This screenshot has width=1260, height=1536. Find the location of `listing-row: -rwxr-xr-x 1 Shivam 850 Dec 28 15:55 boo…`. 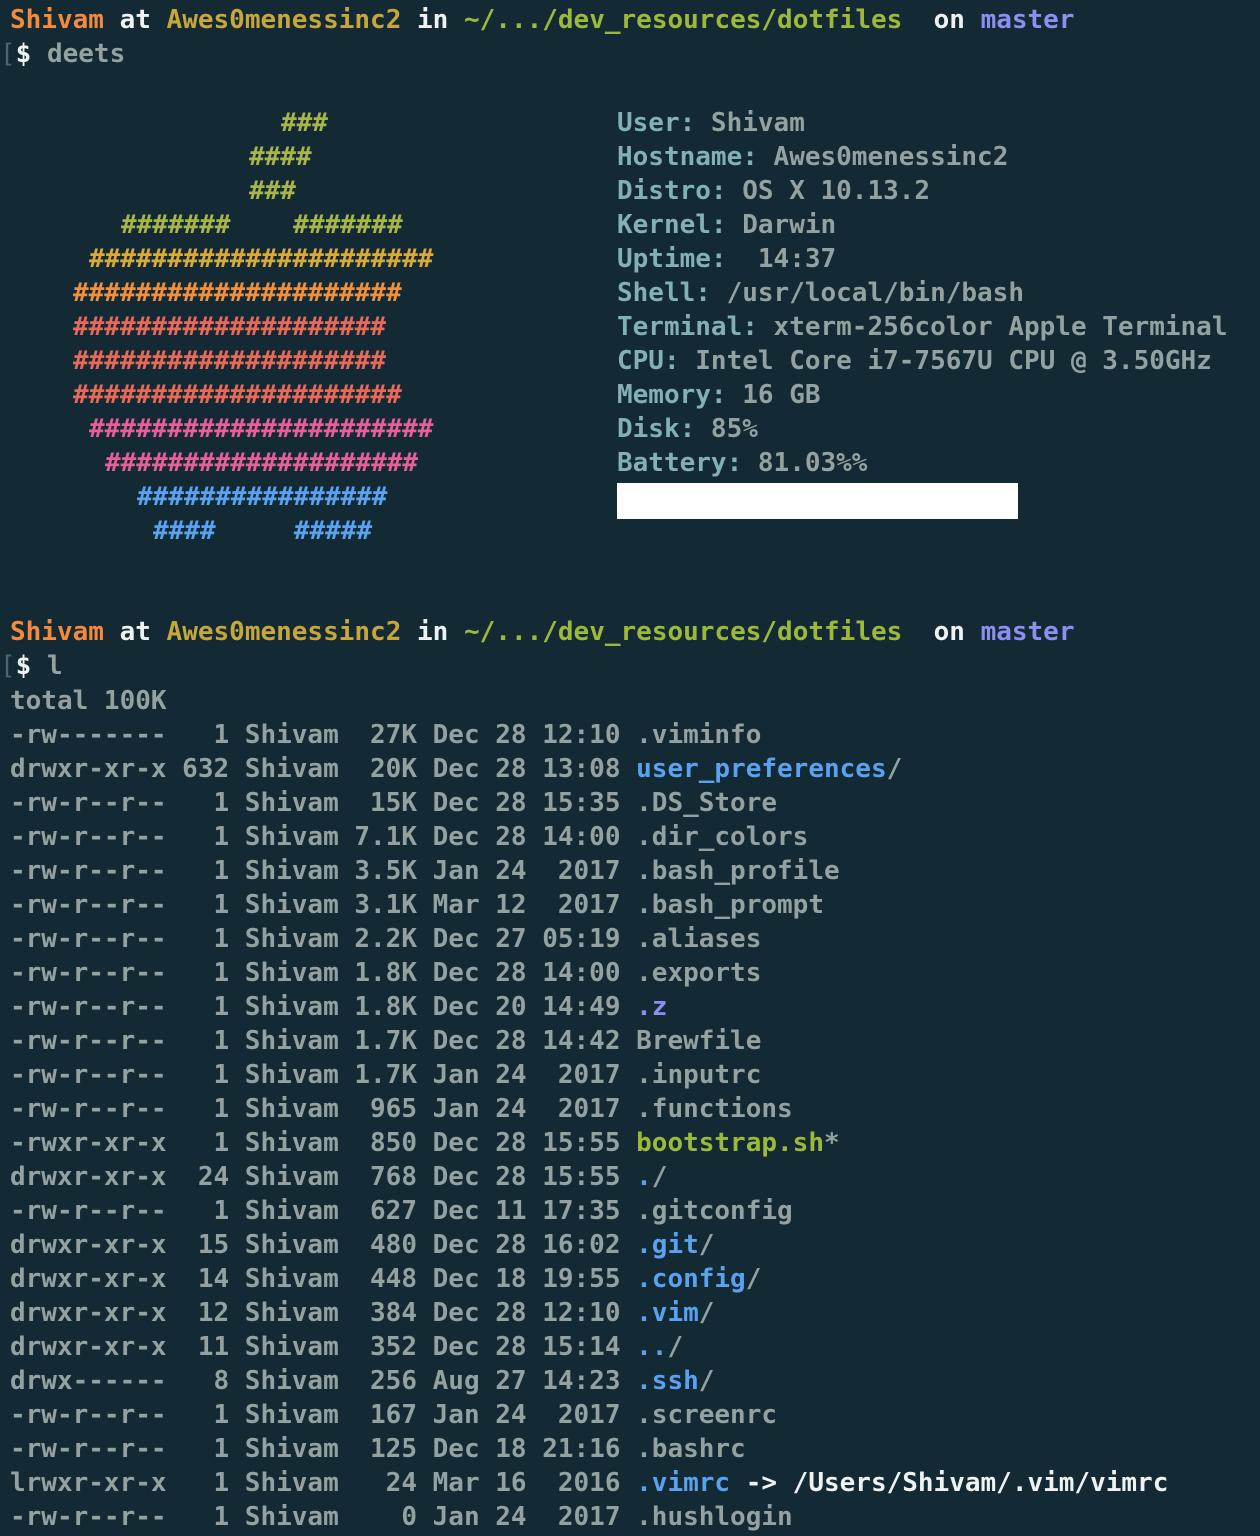

listing-row: -rwxr-xr-x 1 Shivam 850 Dec 28 15:55 boo… is located at coordinates (589, 1143).